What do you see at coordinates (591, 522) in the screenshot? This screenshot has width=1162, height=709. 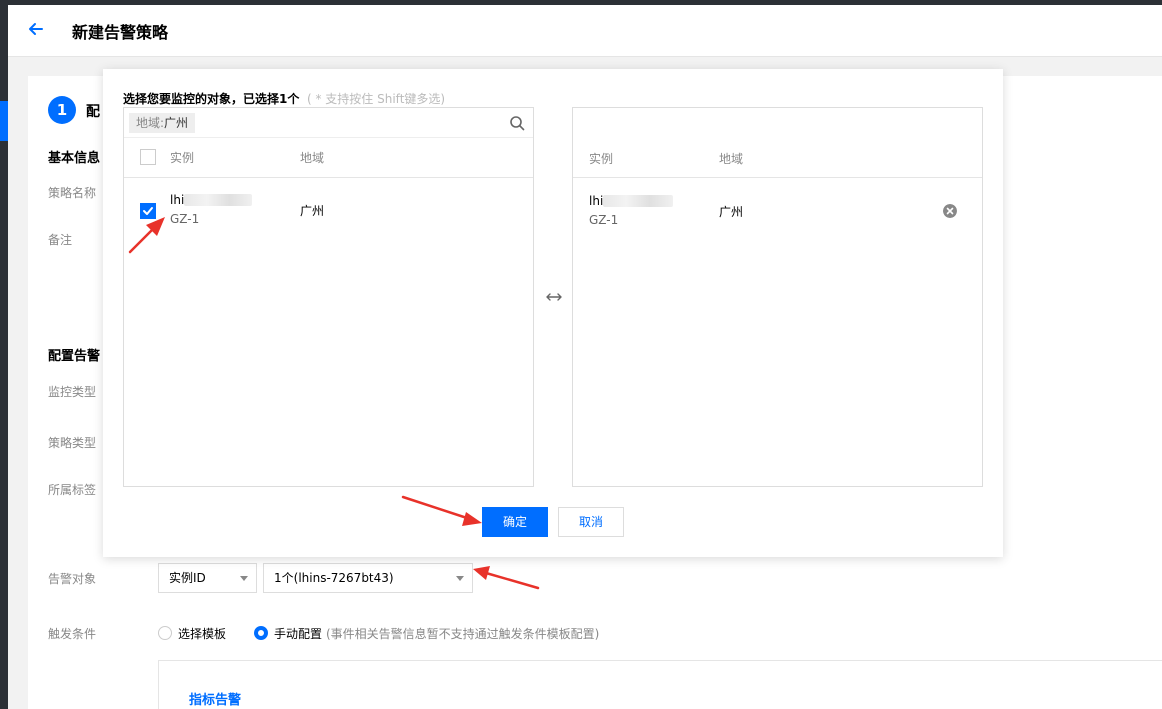 I see `cancel-button: 取消` at bounding box center [591, 522].